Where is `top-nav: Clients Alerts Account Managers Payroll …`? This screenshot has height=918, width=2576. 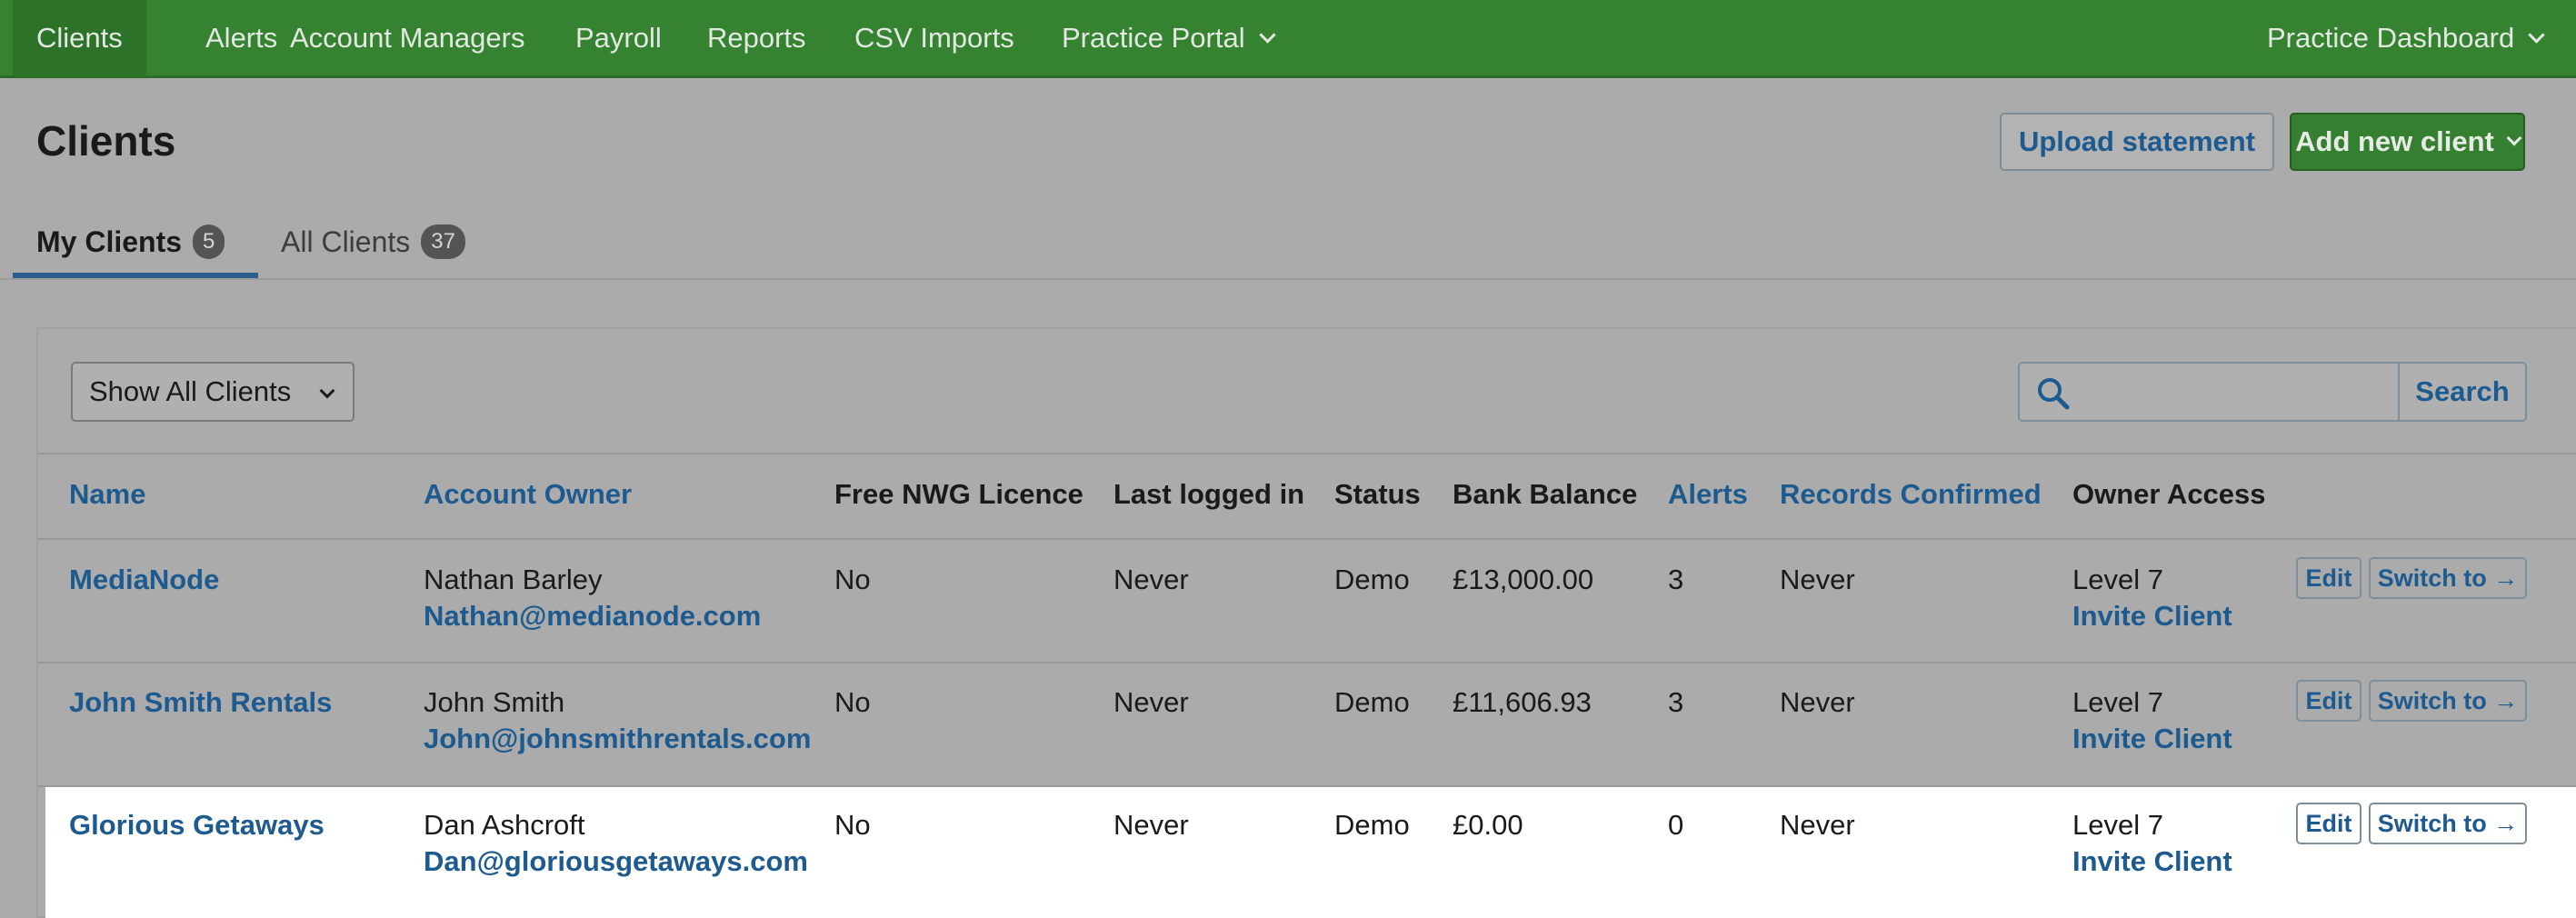 top-nav: Clients Alerts Account Managers Payroll … is located at coordinates (1288, 39).